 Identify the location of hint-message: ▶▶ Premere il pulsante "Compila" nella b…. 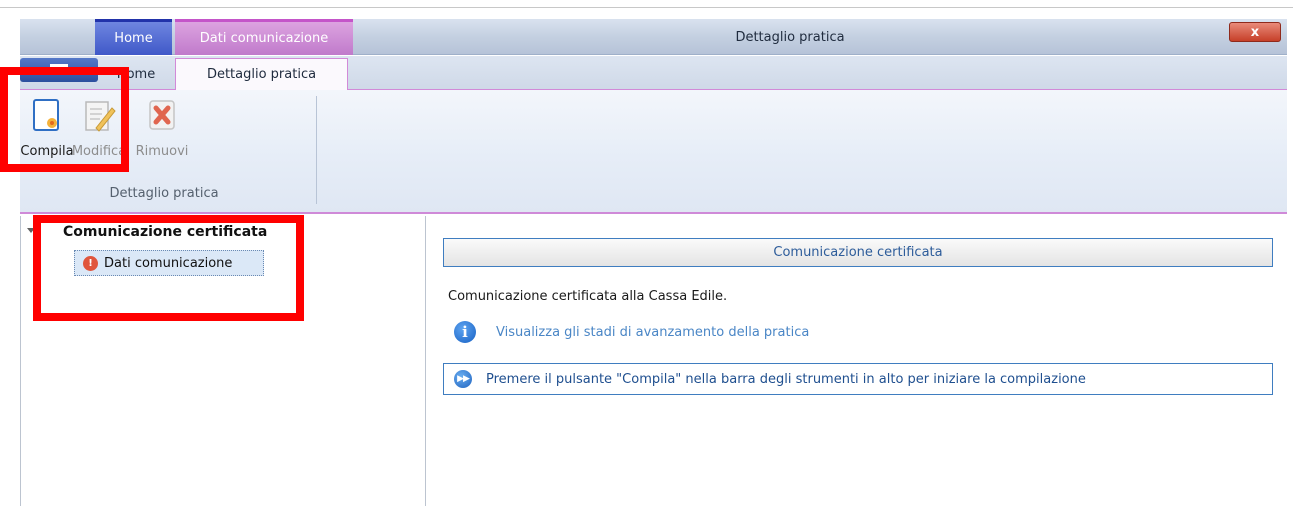
(858, 379).